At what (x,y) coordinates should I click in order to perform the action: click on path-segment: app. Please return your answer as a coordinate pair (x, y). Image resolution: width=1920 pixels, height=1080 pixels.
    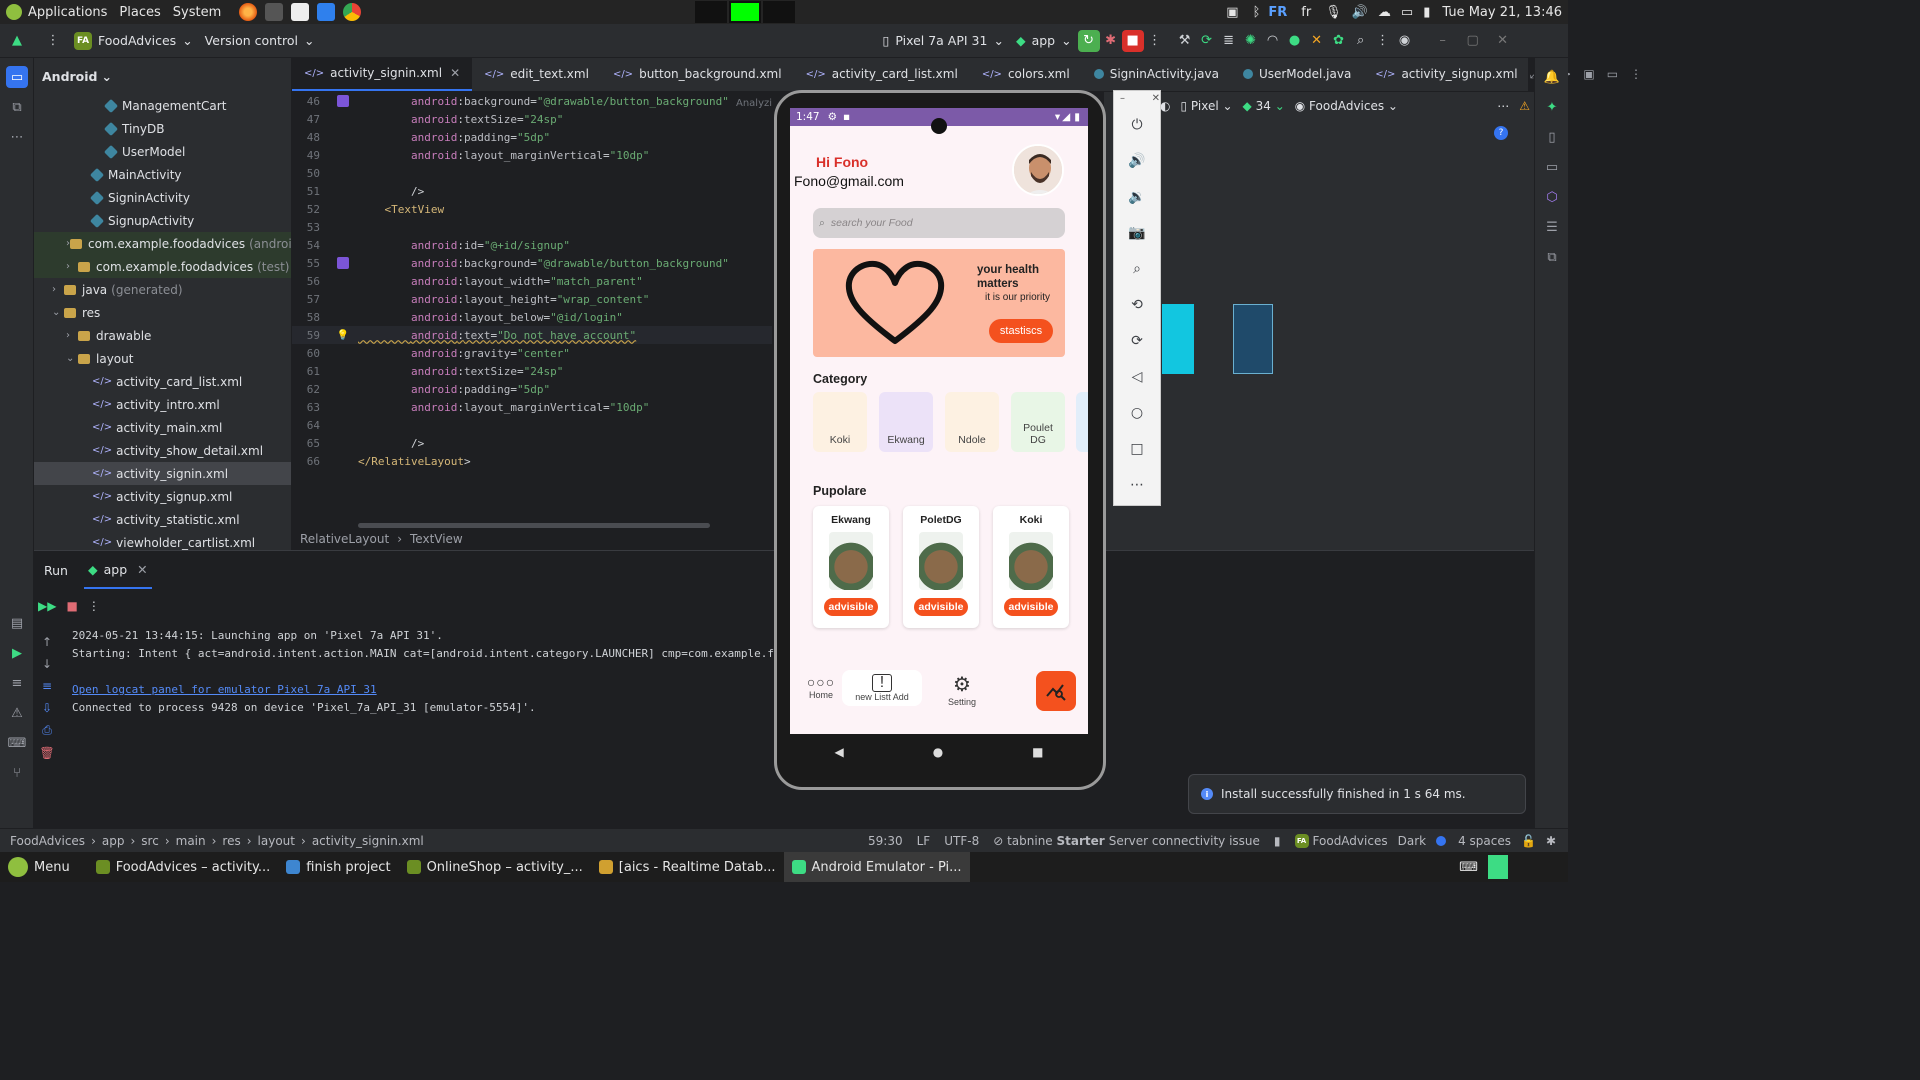
    Looking at the image, I should click on (113, 841).